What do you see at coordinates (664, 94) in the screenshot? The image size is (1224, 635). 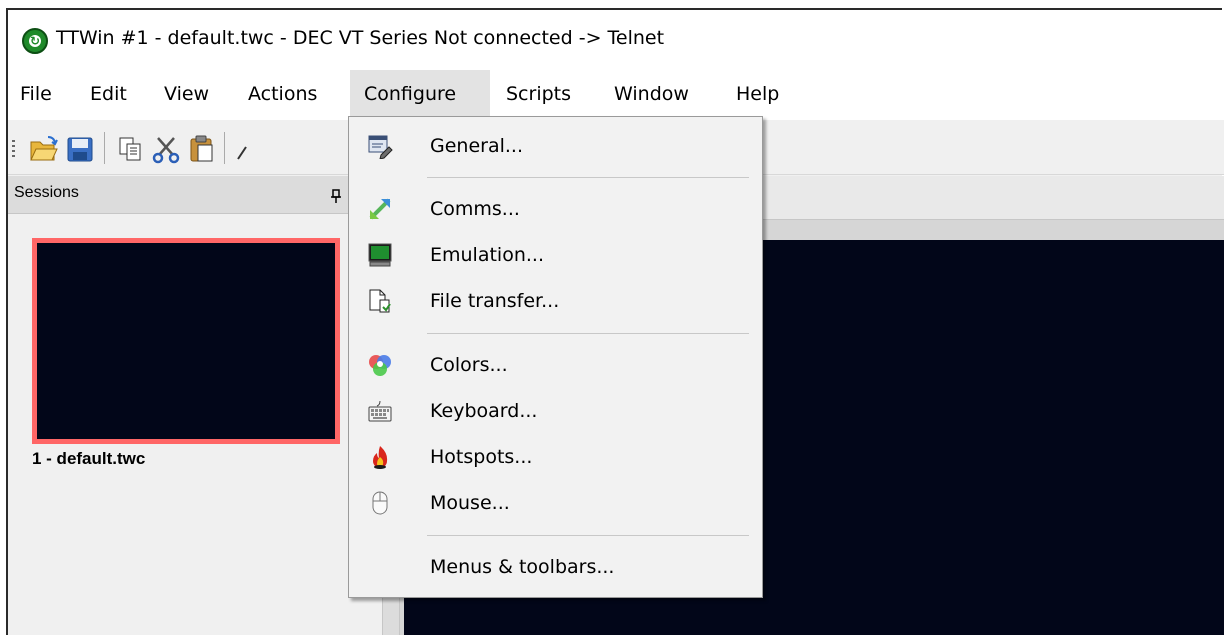 I see `menu-window: Window` at bounding box center [664, 94].